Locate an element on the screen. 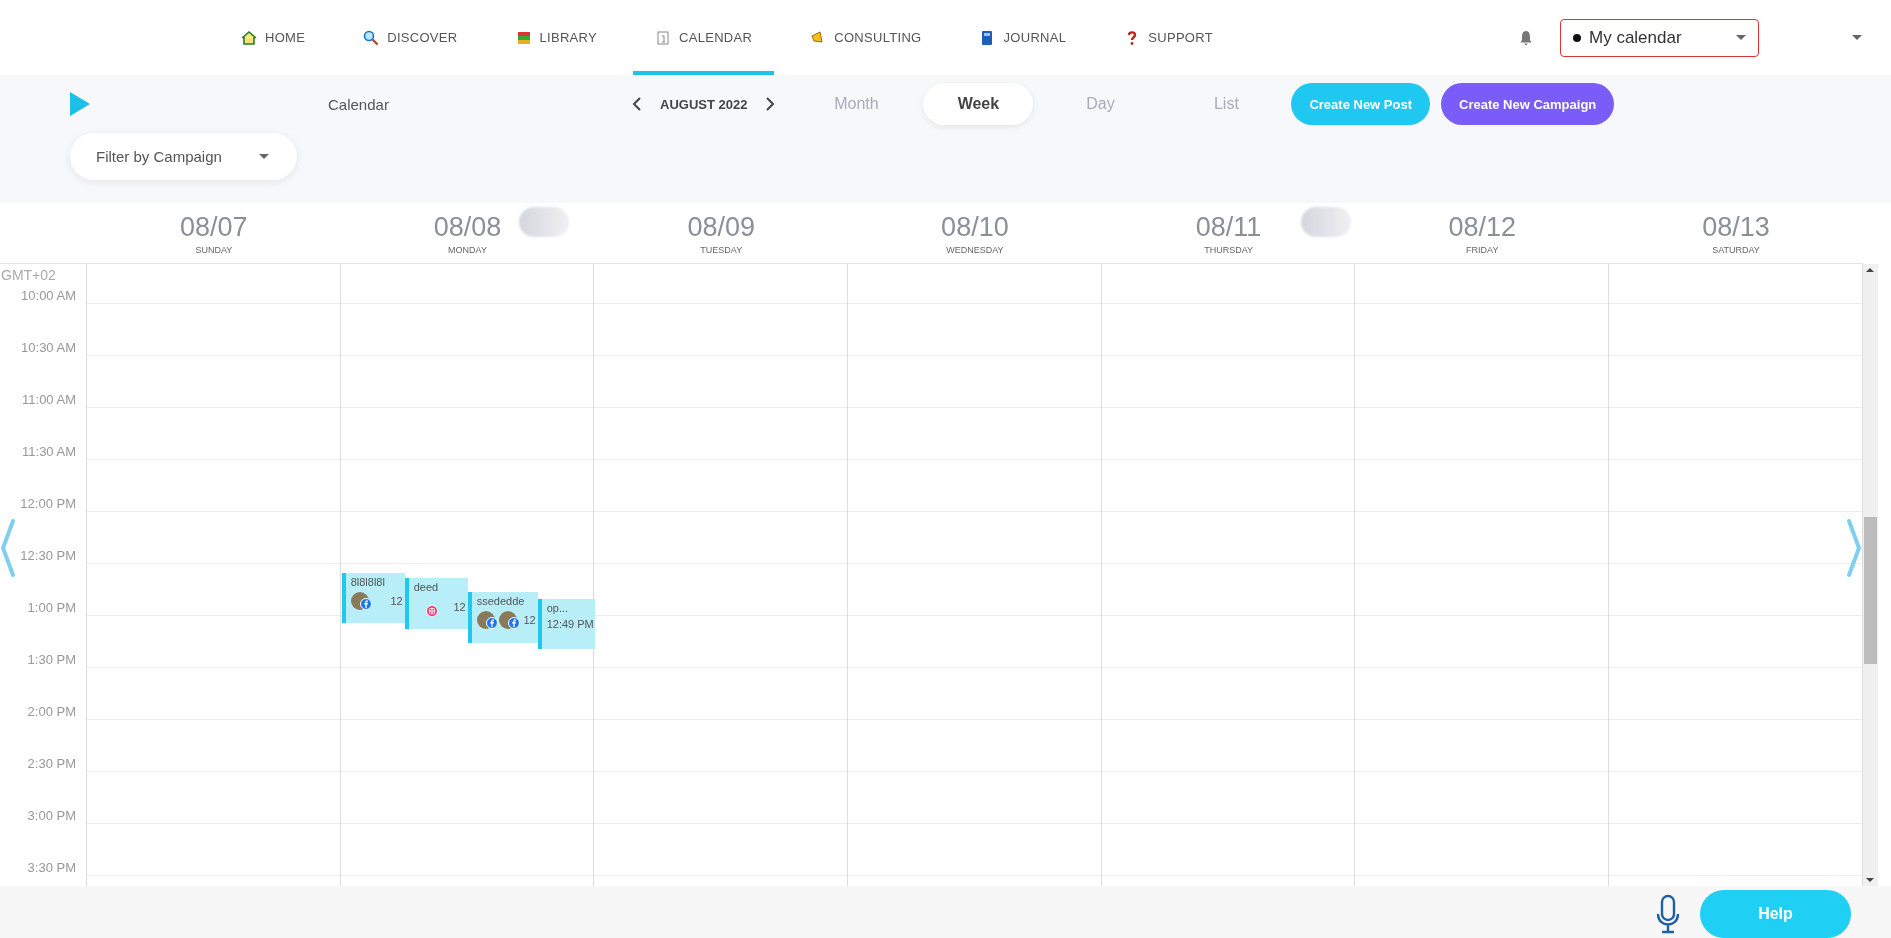 Image resolution: width=1891 pixels, height=938 pixels. time-label: 12:00 PM is located at coordinates (48, 503).